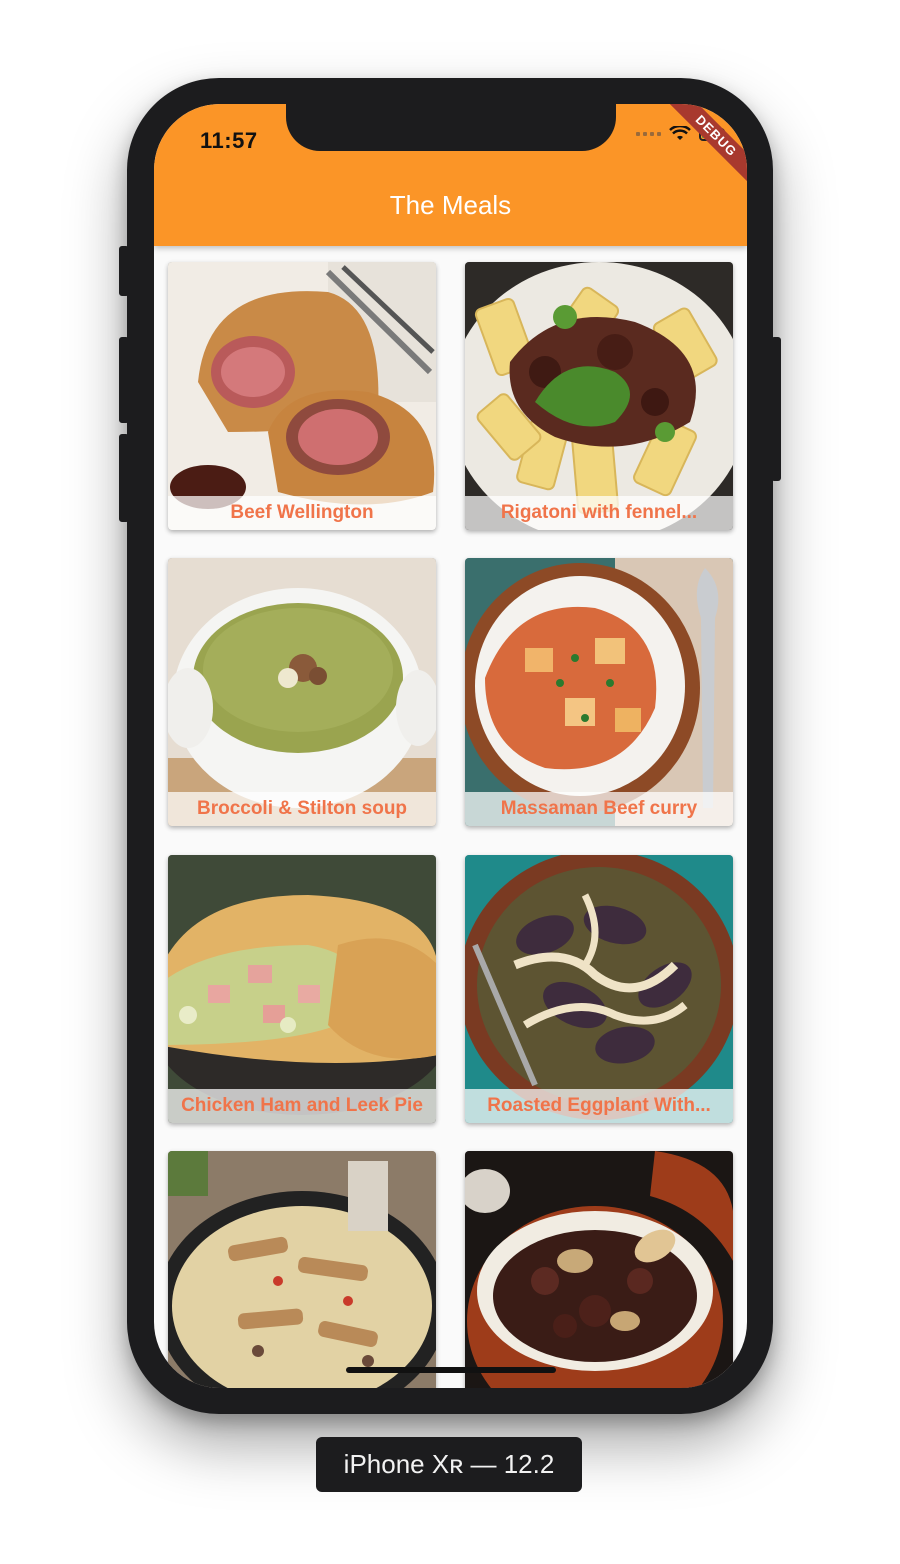 Image resolution: width=900 pixels, height=1564 pixels. What do you see at coordinates (229, 140) in the screenshot?
I see `status-time: 11:57` at bounding box center [229, 140].